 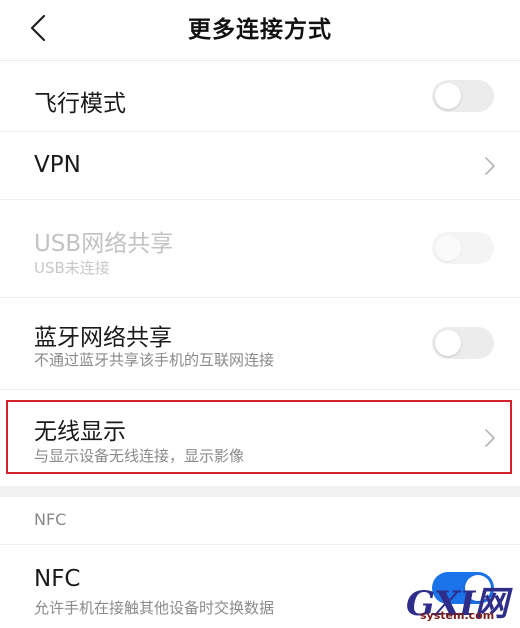 I want to click on row-title: NFC, so click(x=57, y=579).